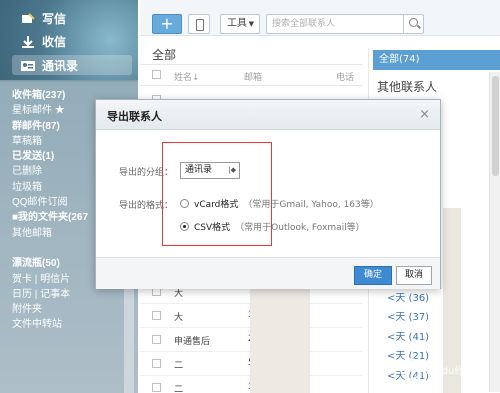 The height and width of the screenshot is (393, 500). Describe the element at coordinates (411, 369) in the screenshot. I see `baidu-paw-icon` at that location.